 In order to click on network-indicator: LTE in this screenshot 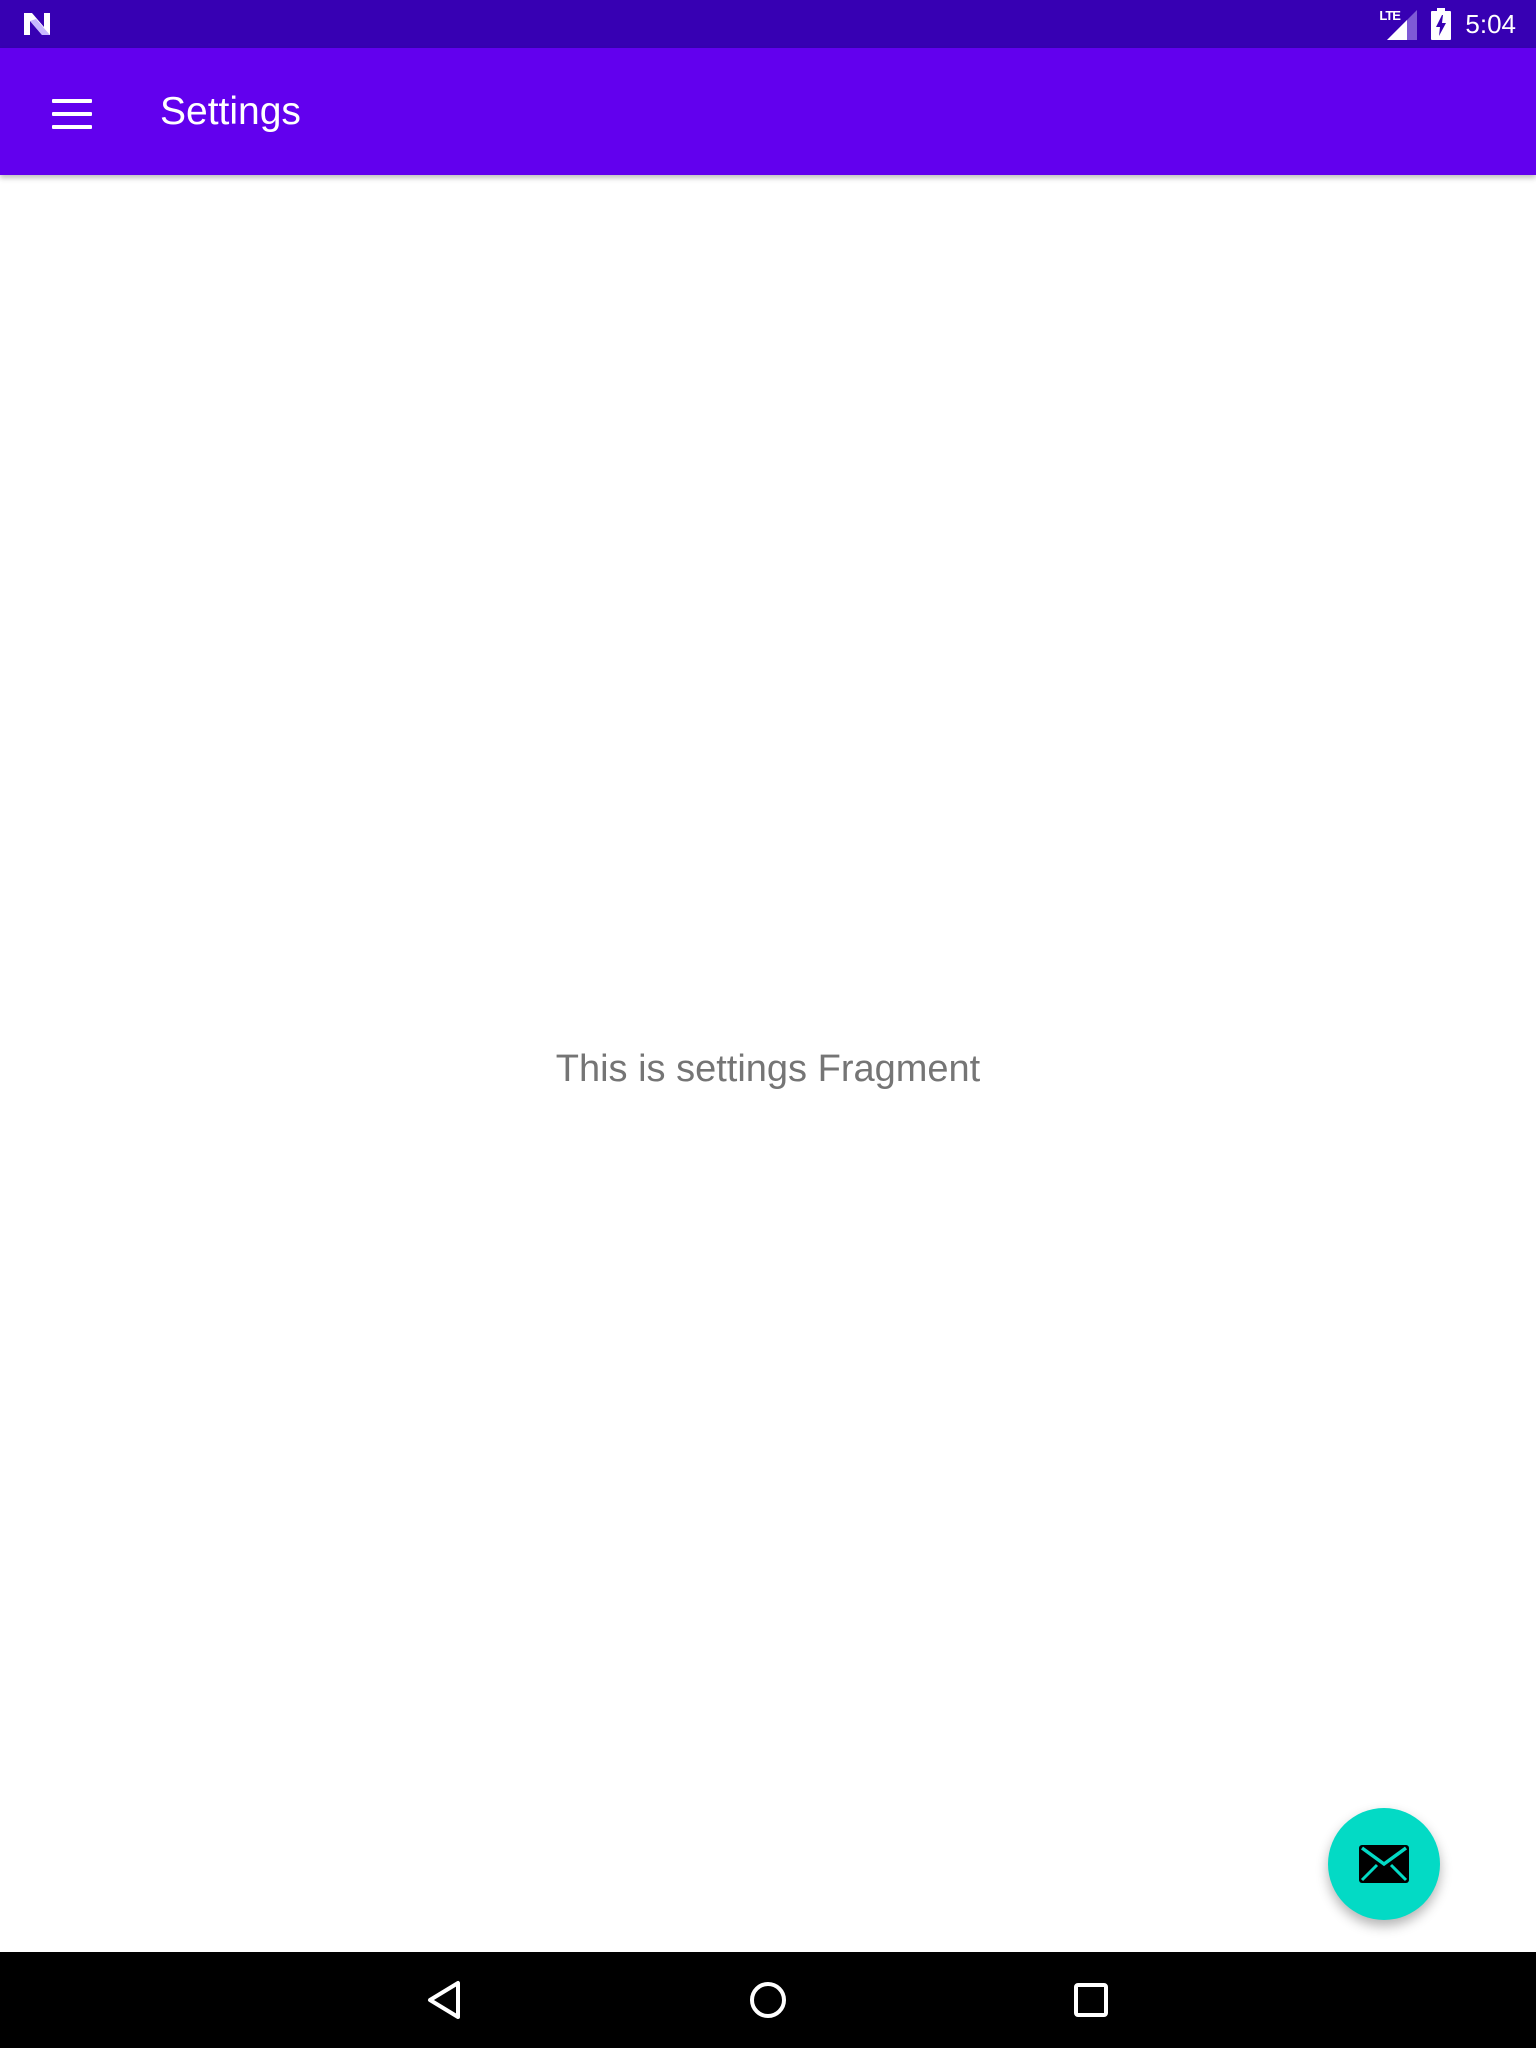, I will do `click(1398, 24)`.